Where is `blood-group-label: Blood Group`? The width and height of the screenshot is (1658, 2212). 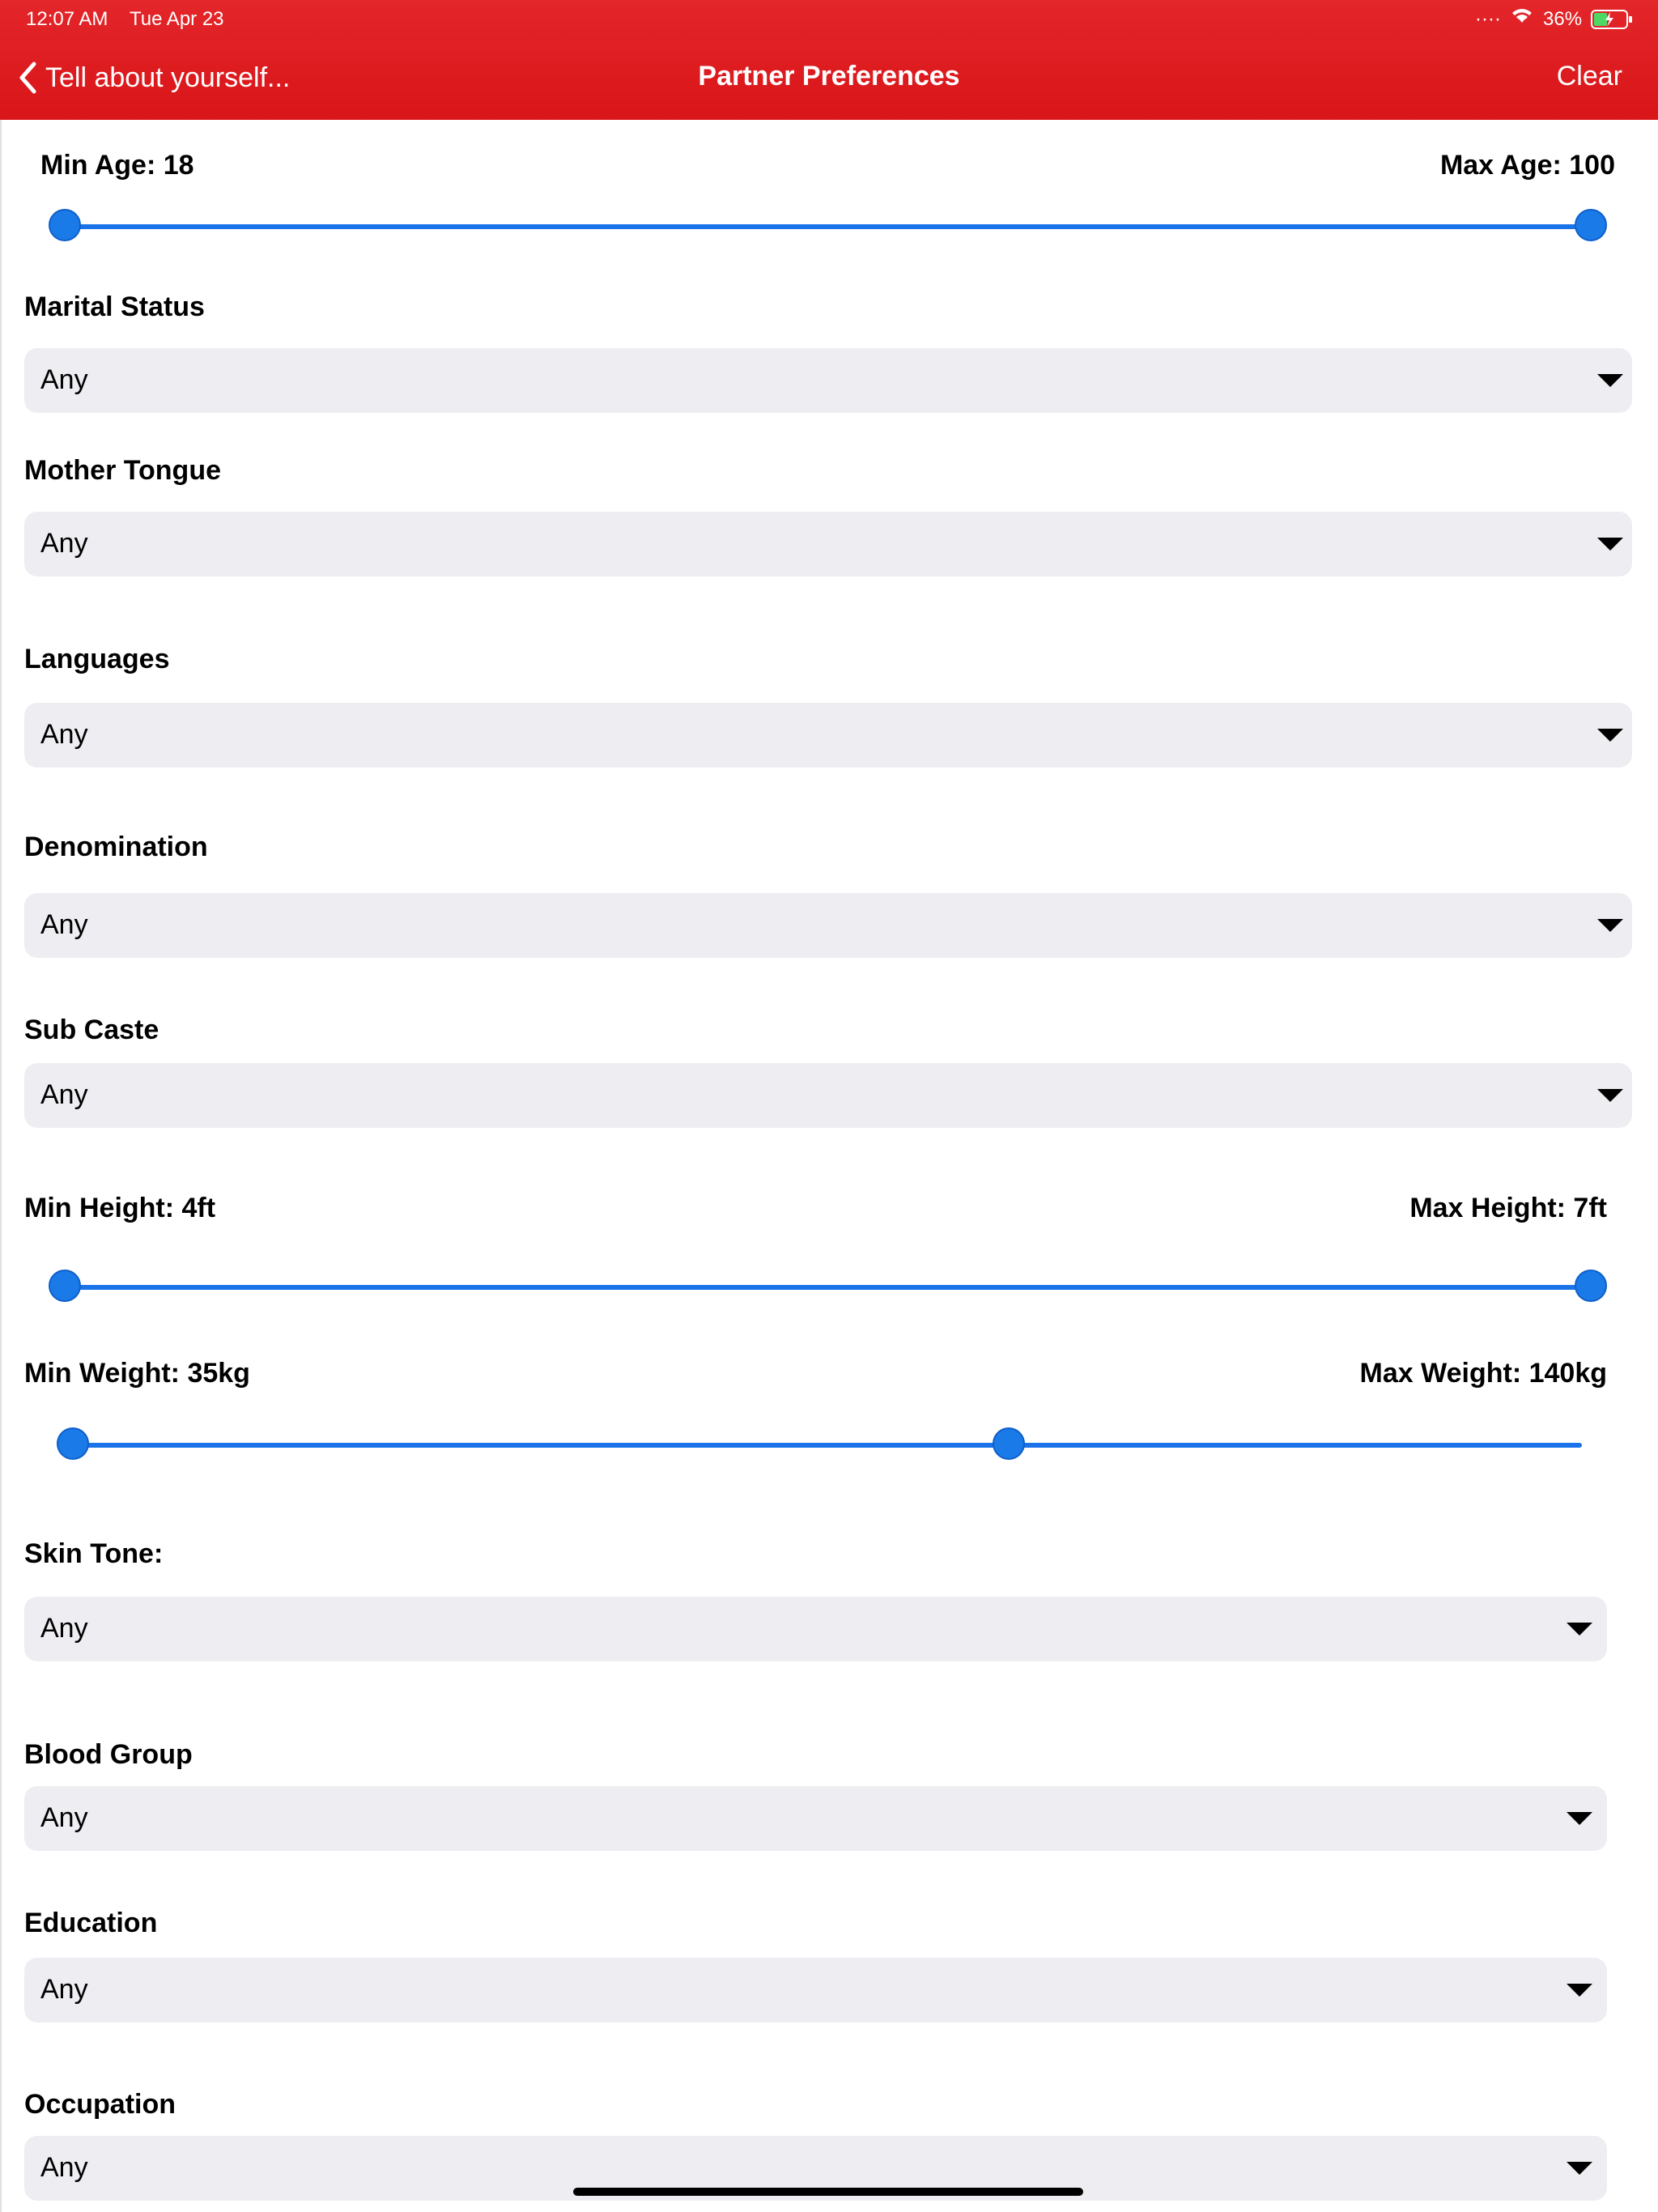 blood-group-label: Blood Group is located at coordinates (108, 1755).